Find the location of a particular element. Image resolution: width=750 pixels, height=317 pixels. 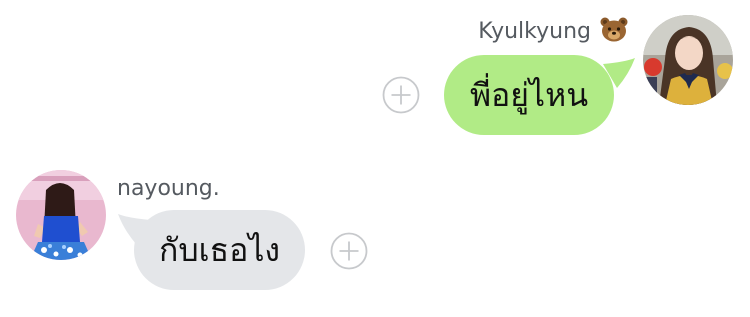

bear-face-icon is located at coordinates (614, 29).